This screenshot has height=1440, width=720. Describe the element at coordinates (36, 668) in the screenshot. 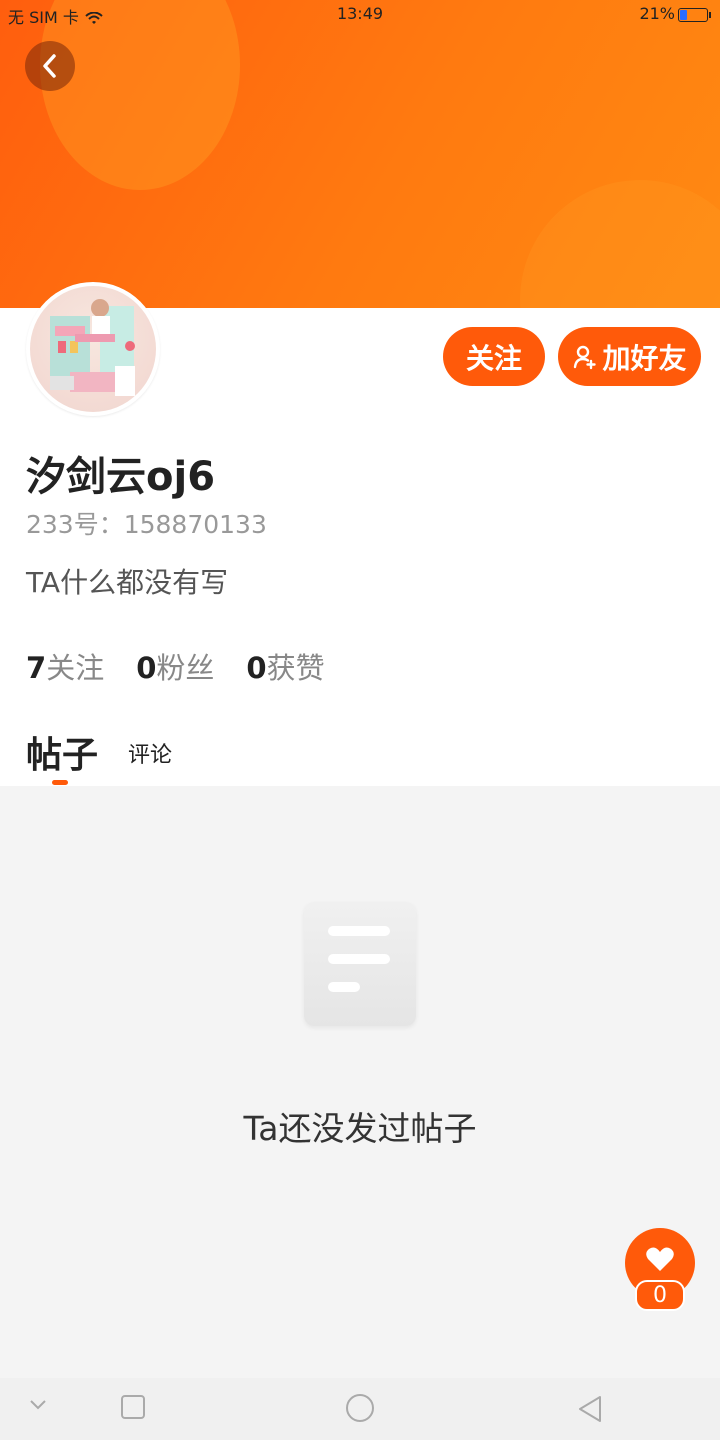

I see `stat-value: 7` at that location.